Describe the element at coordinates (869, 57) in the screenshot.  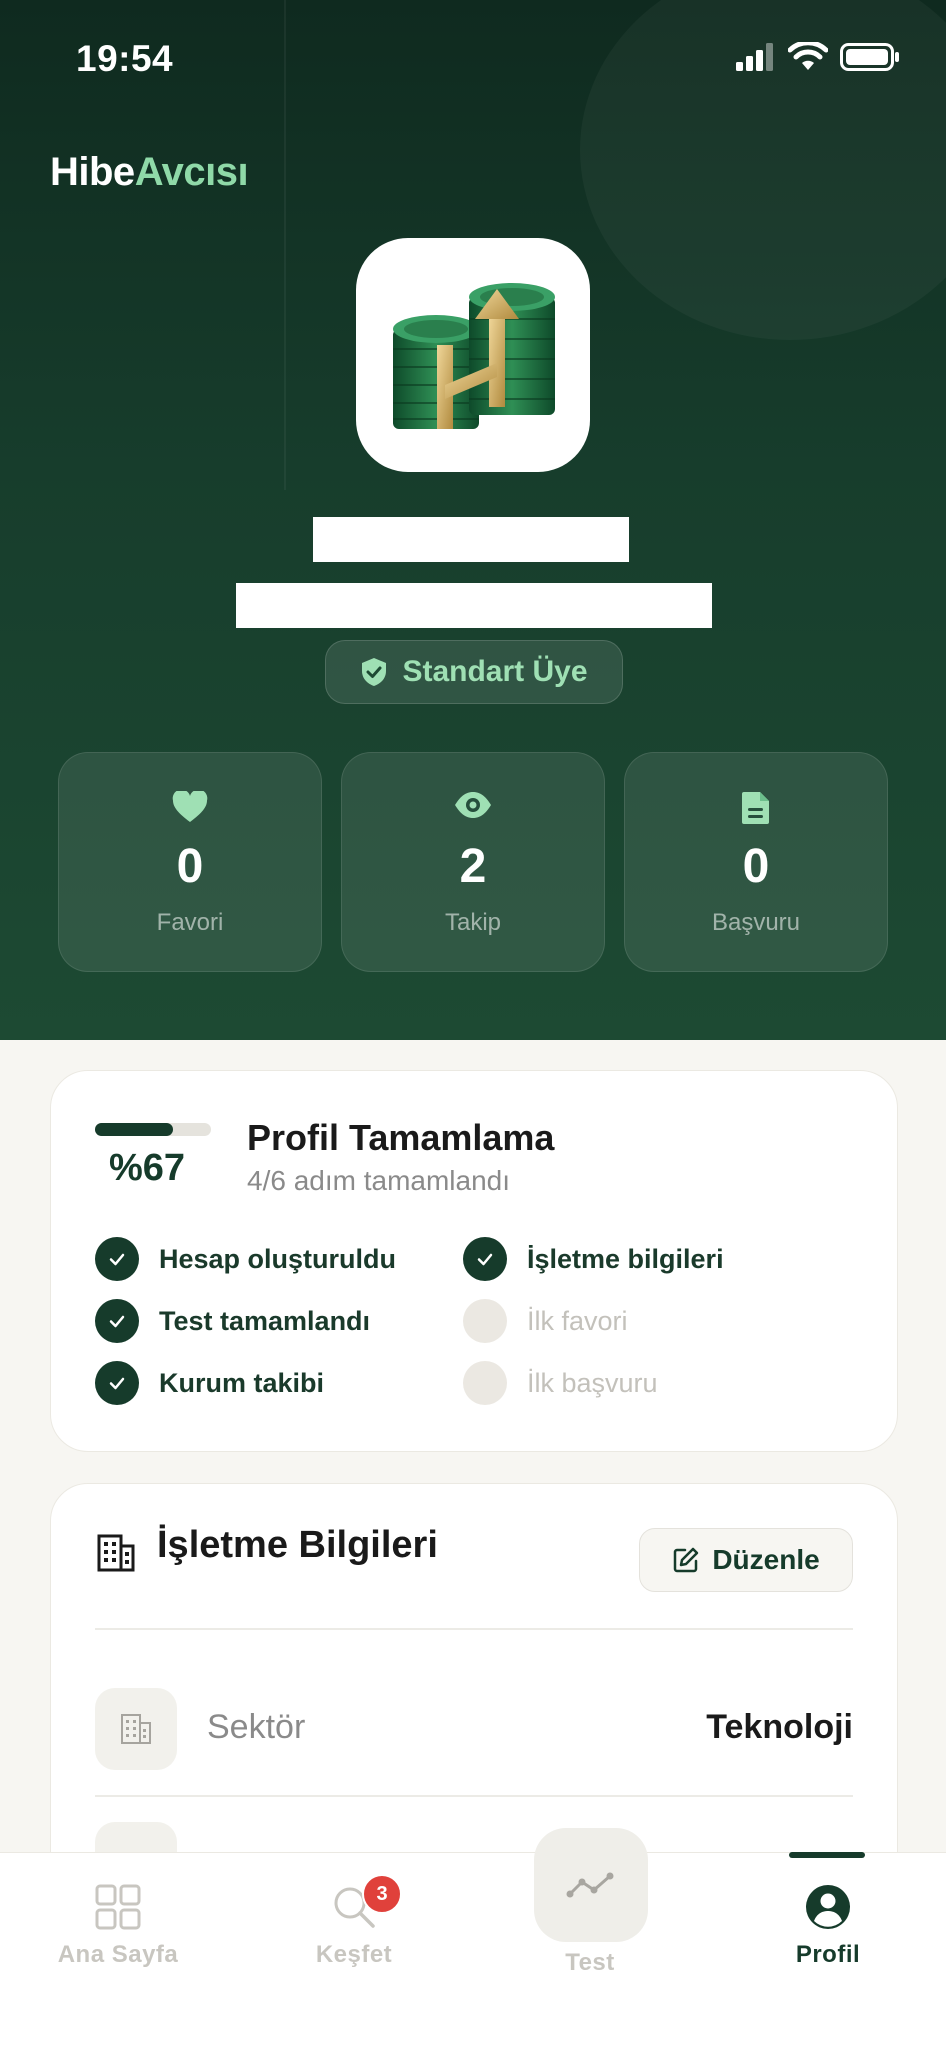
I see `battery-icon` at that location.